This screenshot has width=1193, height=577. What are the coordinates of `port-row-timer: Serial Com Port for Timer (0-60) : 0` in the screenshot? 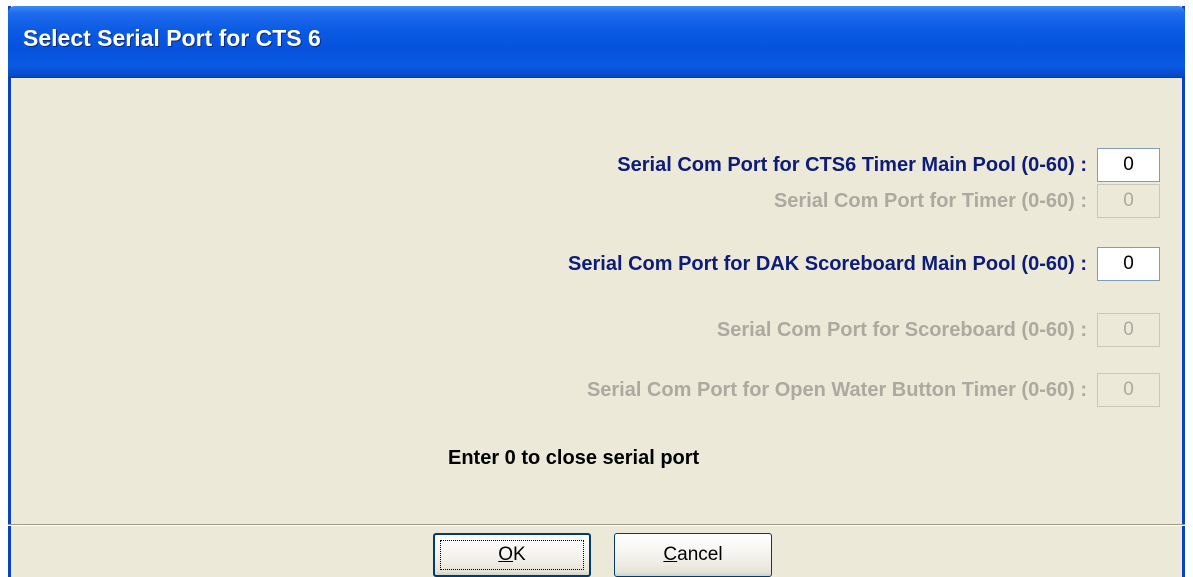 It's located at (967, 201).